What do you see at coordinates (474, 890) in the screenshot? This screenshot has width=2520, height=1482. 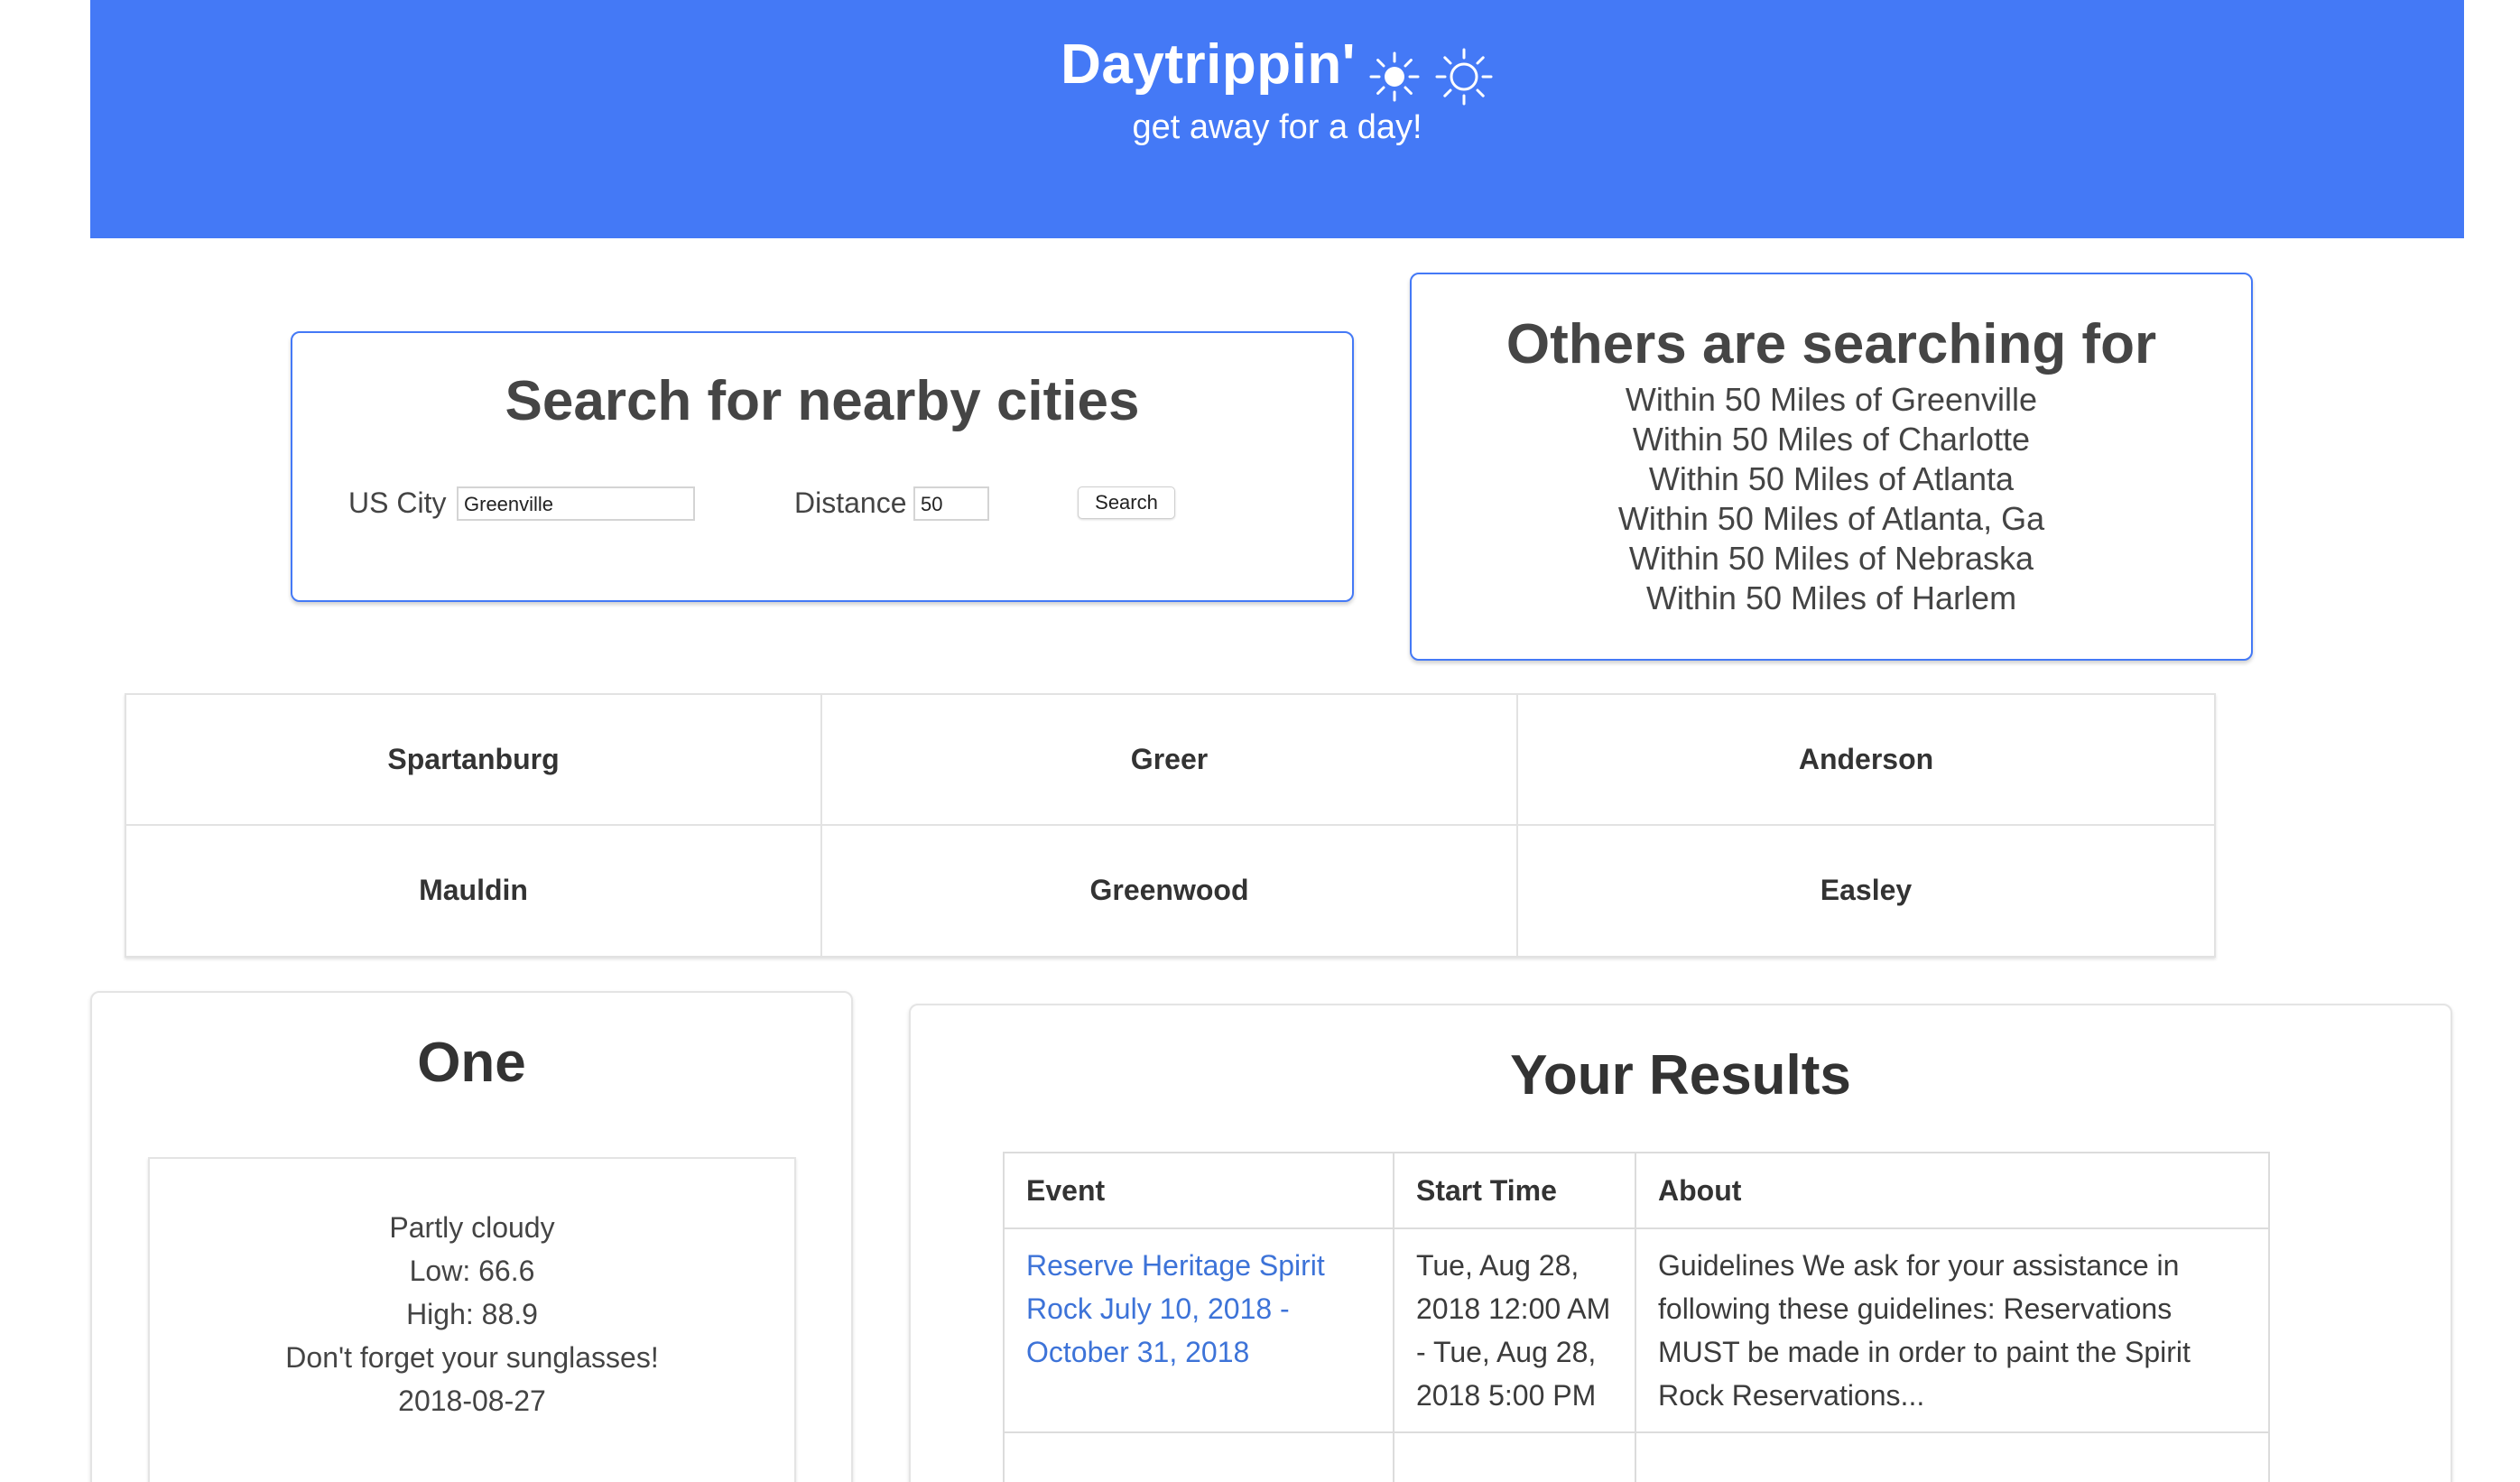 I see `city-tile: Mauldin` at bounding box center [474, 890].